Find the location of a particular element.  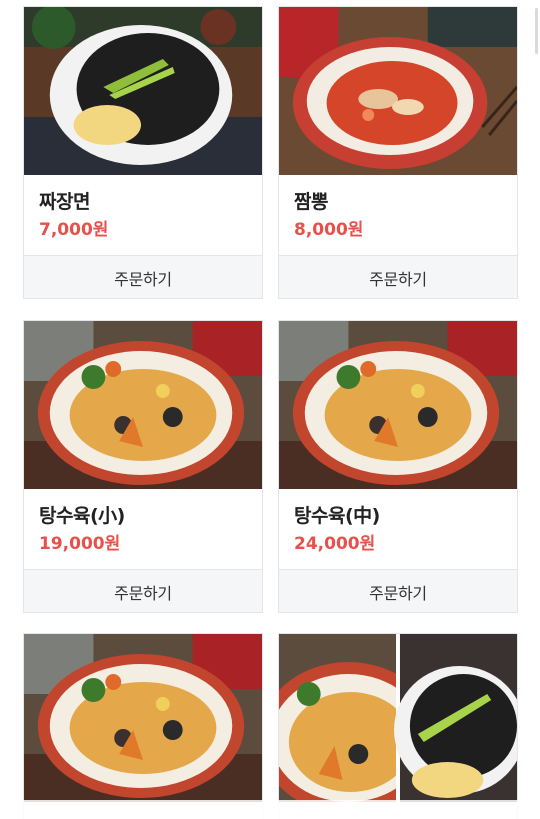

bottom-fade is located at coordinates (270, 809).